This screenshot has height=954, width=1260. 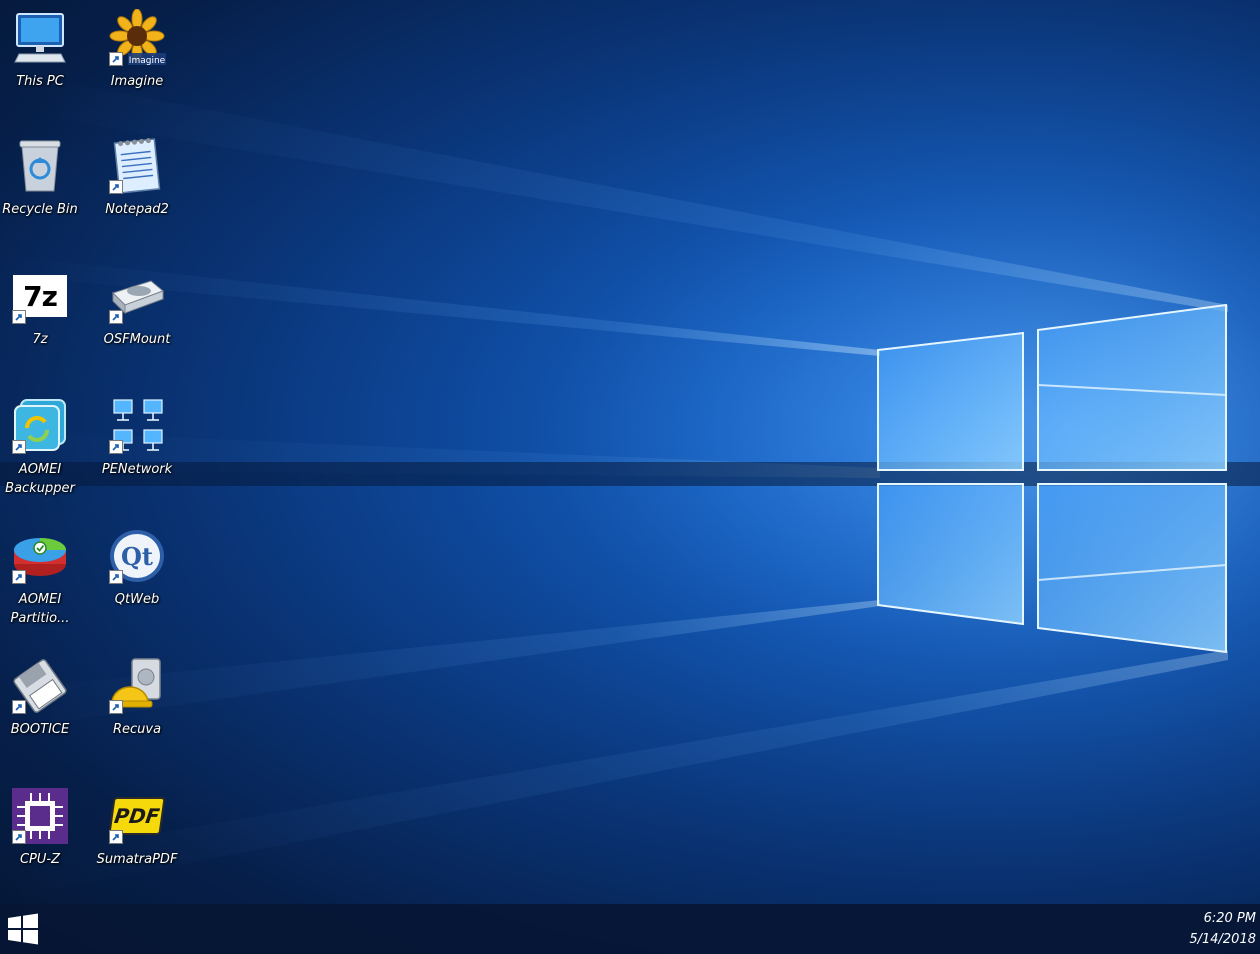 I want to click on partition-icon, so click(x=40, y=556).